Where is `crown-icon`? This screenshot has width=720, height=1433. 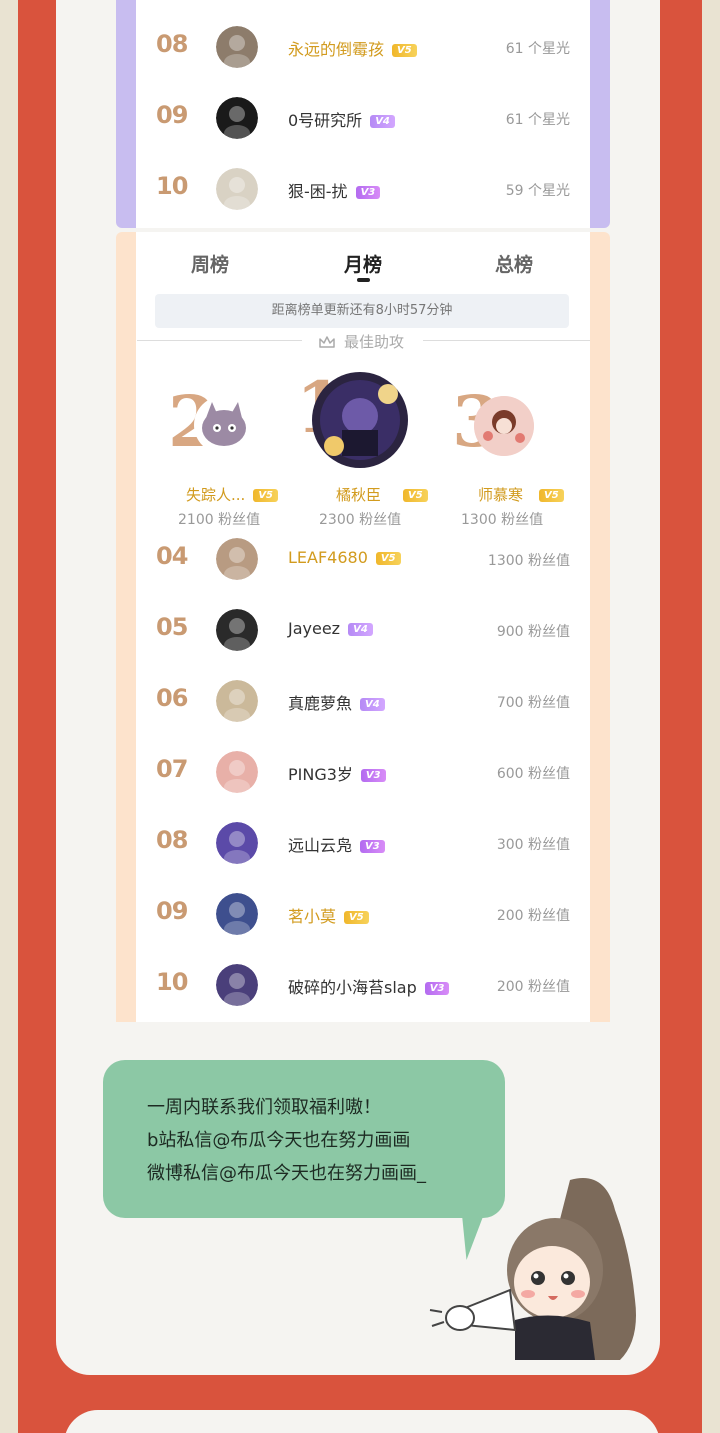
crown-icon is located at coordinates (327, 342).